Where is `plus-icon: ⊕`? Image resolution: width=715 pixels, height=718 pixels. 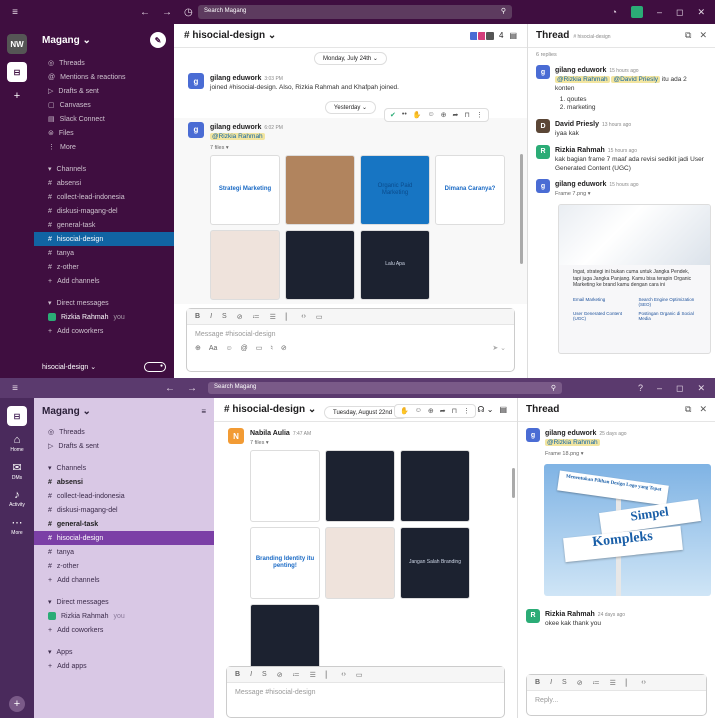
plus-icon: ⊕ is located at coordinates (198, 348).